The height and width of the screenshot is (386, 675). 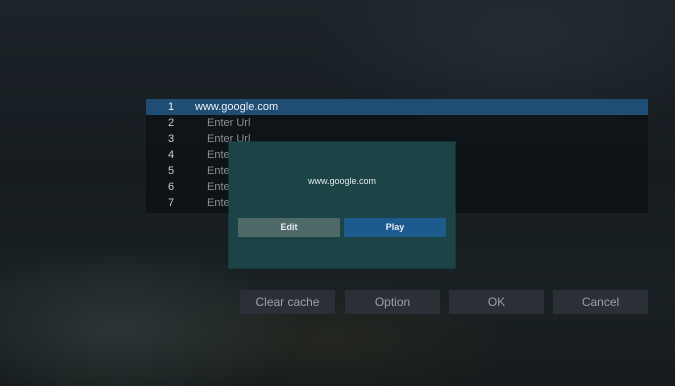 I want to click on play-button: Play, so click(x=395, y=227).